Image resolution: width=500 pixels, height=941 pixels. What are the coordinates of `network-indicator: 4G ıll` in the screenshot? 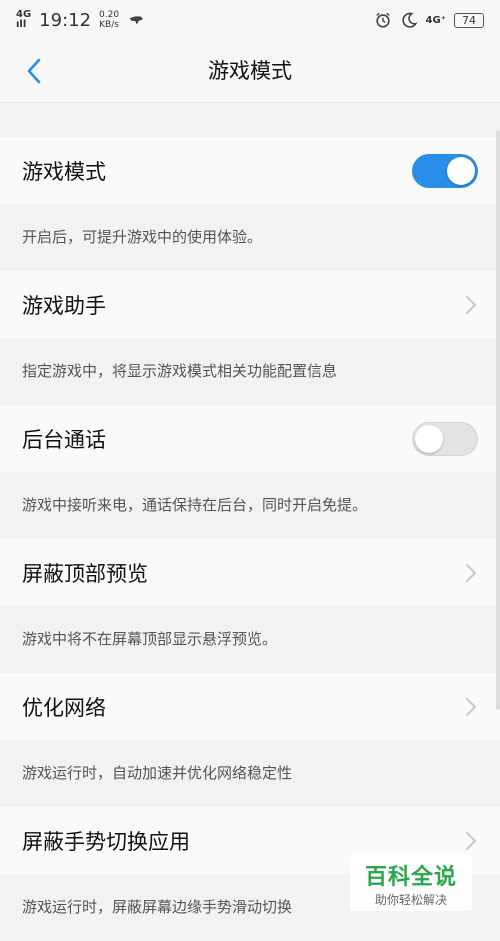 It's located at (23, 20).